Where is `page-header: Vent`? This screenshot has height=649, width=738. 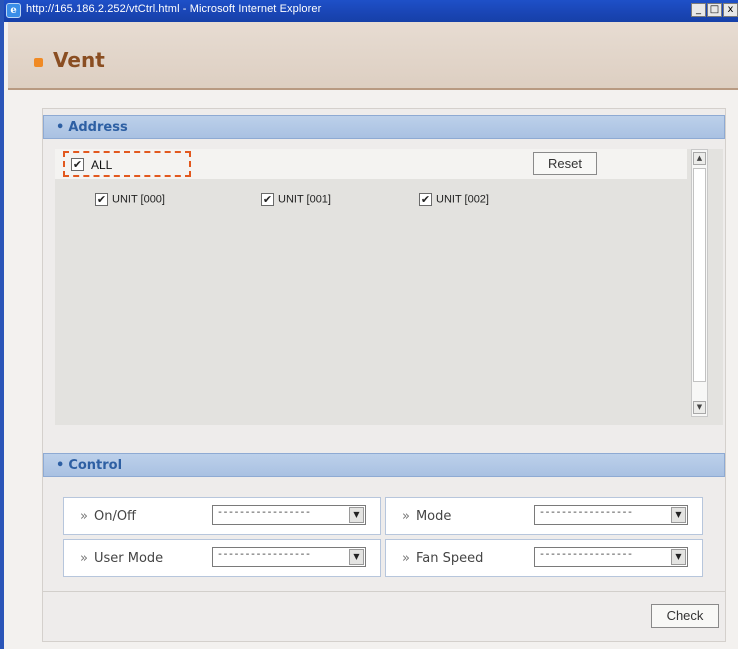
page-header: Vent is located at coordinates (373, 56).